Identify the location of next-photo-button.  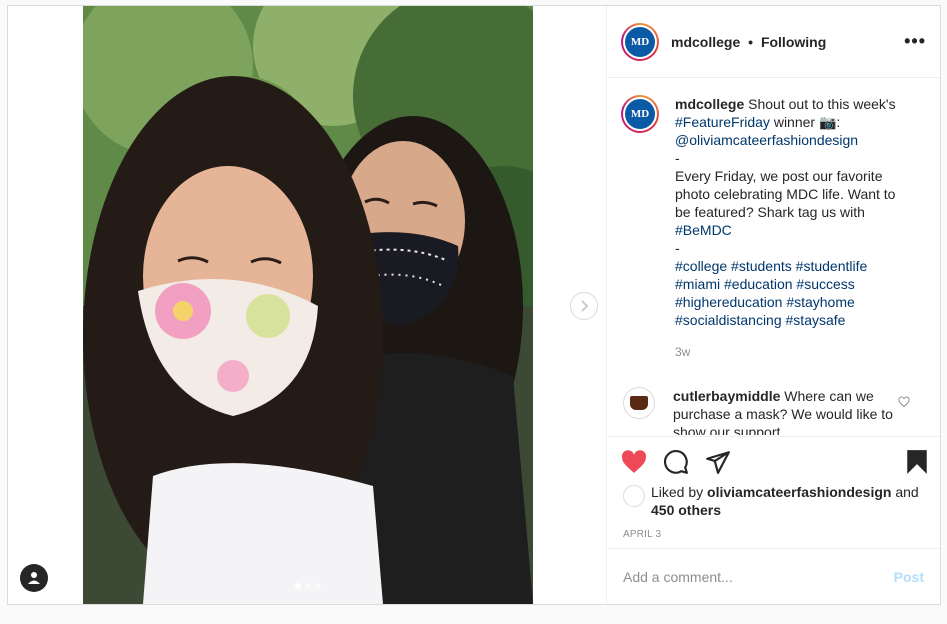
(584, 306).